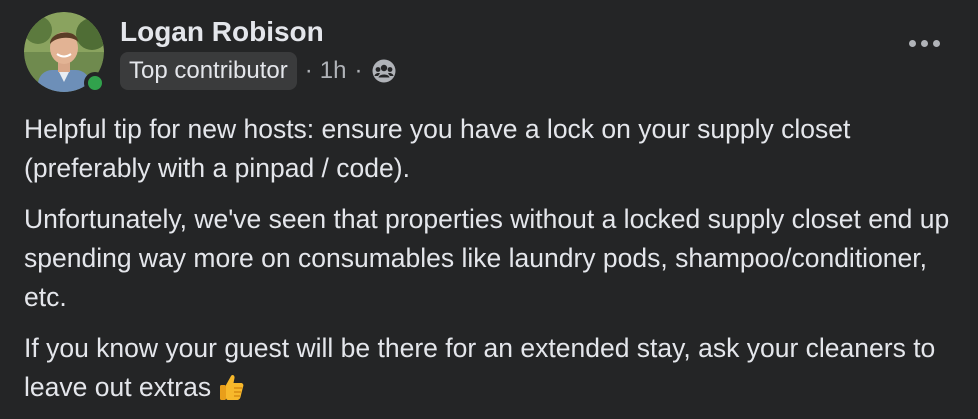 This screenshot has width=978, height=419. I want to click on top-contributor-badge: Top contributor, so click(208, 71).